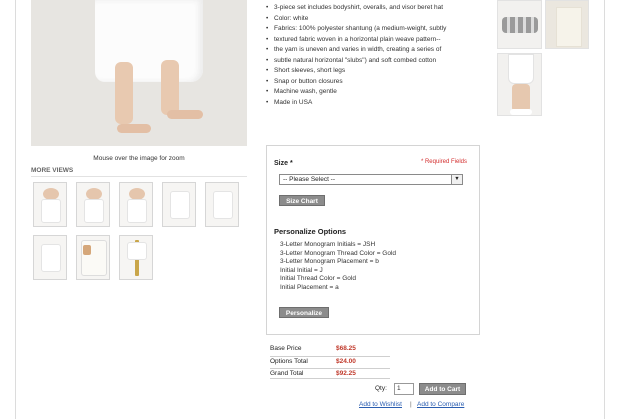 The width and height of the screenshot is (619, 419). Describe the element at coordinates (309, 287) in the screenshot. I see `personalize-line: Initial Placement = a` at that location.